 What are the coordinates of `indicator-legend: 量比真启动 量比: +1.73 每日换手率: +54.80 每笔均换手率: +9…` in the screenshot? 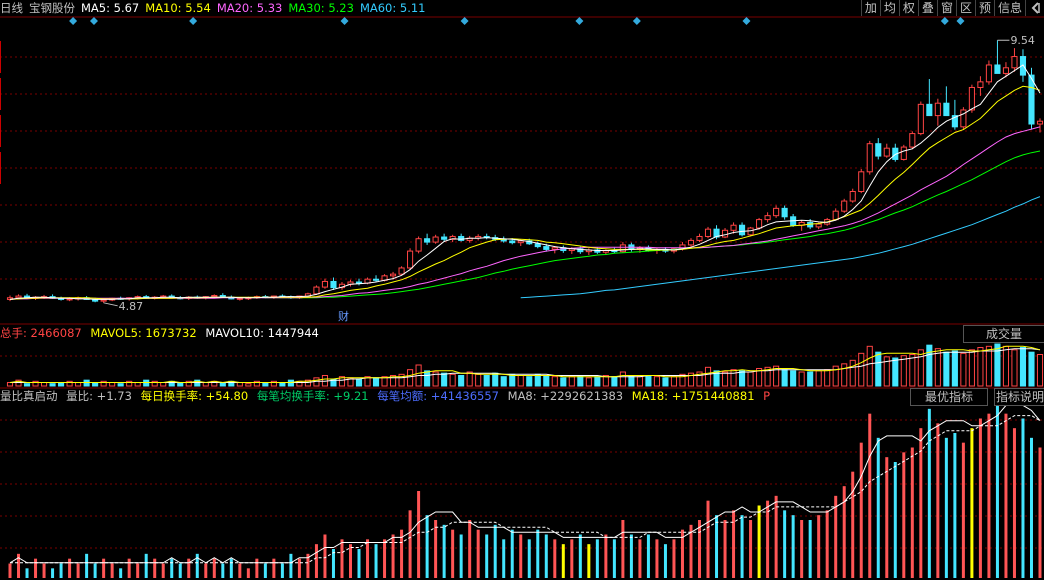 It's located at (387, 396).